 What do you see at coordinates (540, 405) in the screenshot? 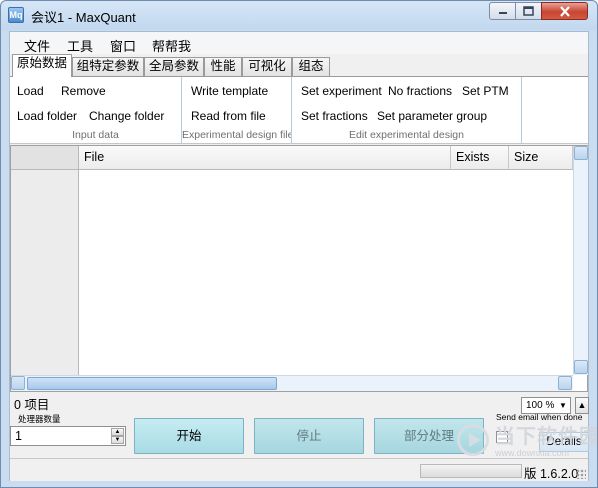
I see `zoom-value: 100 %` at bounding box center [540, 405].